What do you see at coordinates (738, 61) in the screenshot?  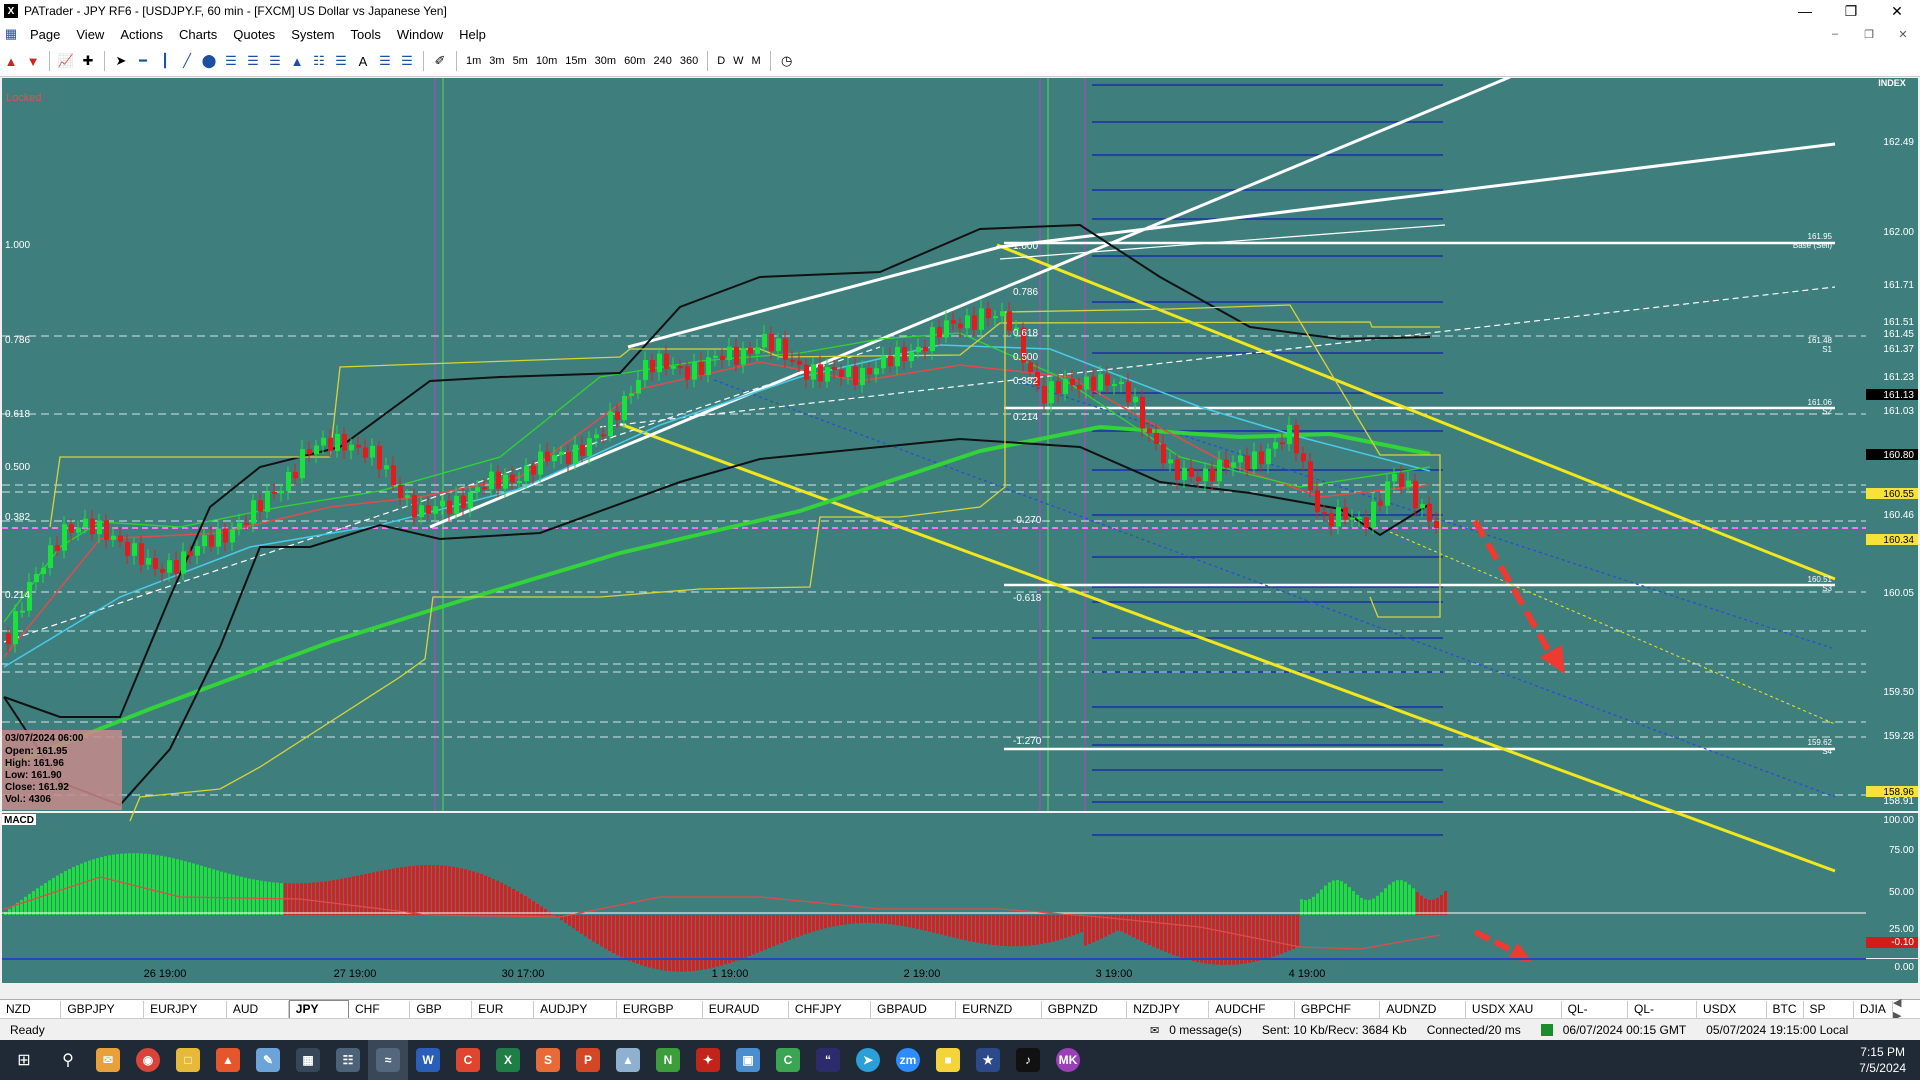 I see `timeframe-w: W` at bounding box center [738, 61].